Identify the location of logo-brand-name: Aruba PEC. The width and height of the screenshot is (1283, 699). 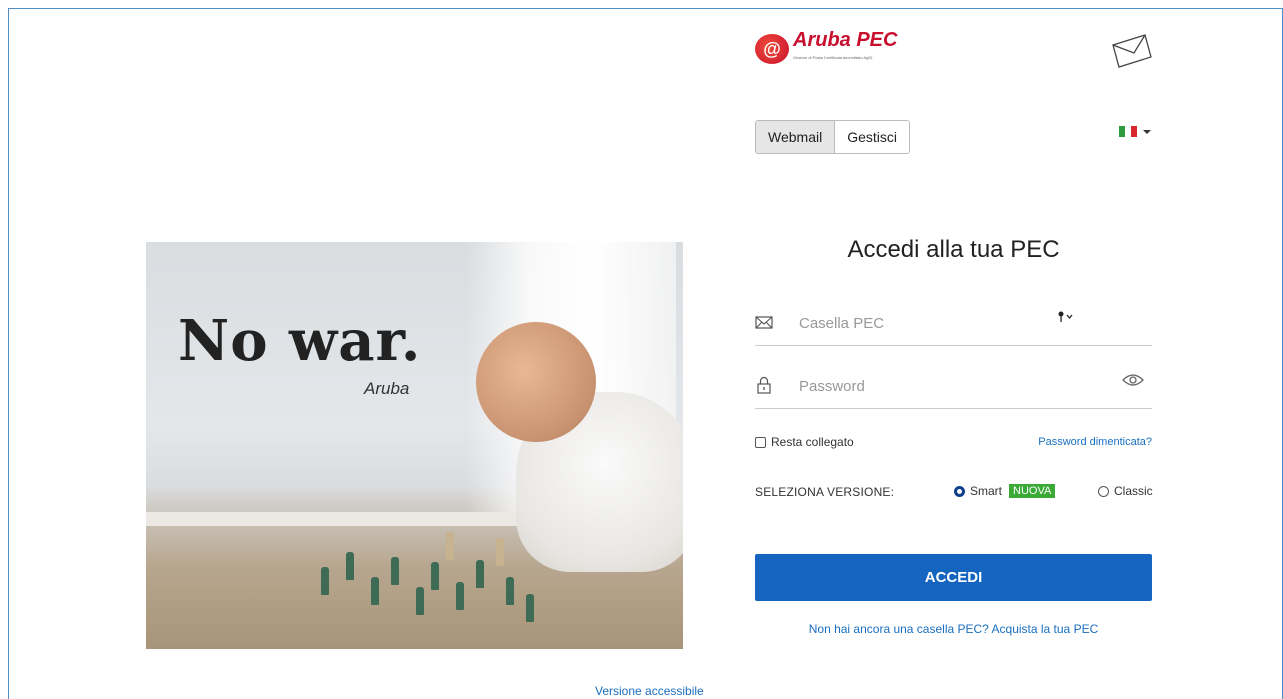
(845, 40).